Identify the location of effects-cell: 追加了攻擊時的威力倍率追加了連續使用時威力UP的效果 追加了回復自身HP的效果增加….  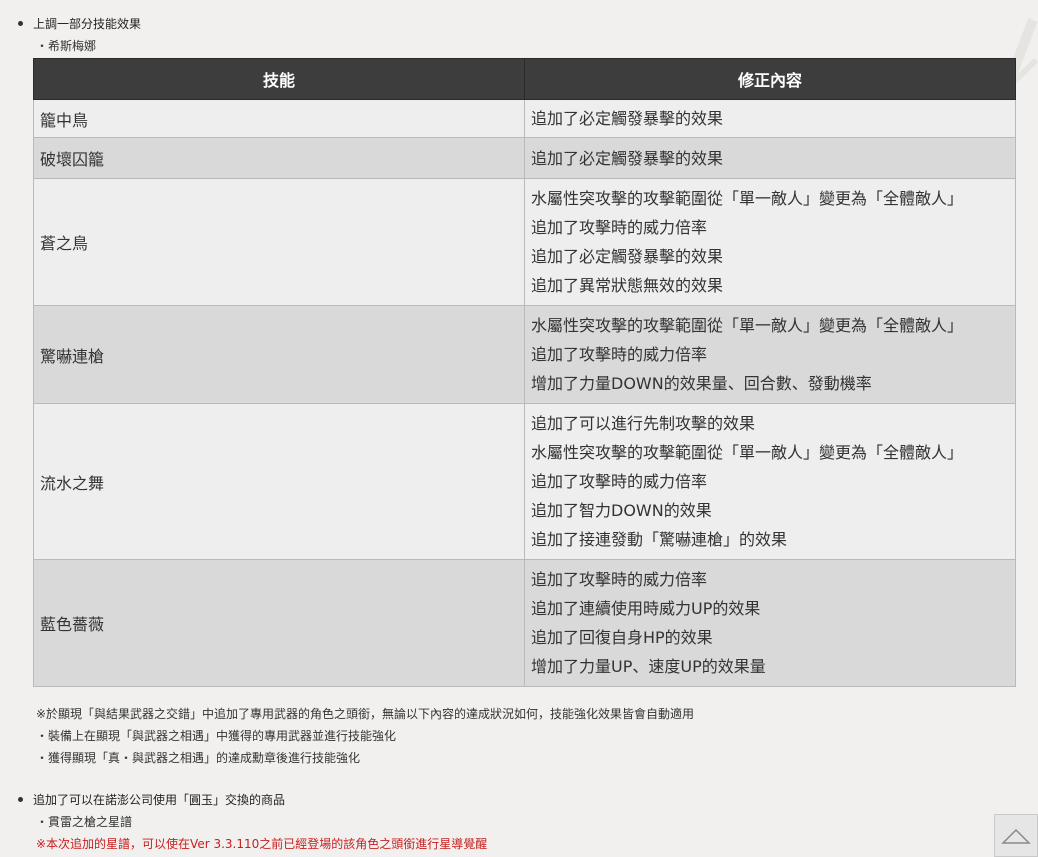
(770, 623).